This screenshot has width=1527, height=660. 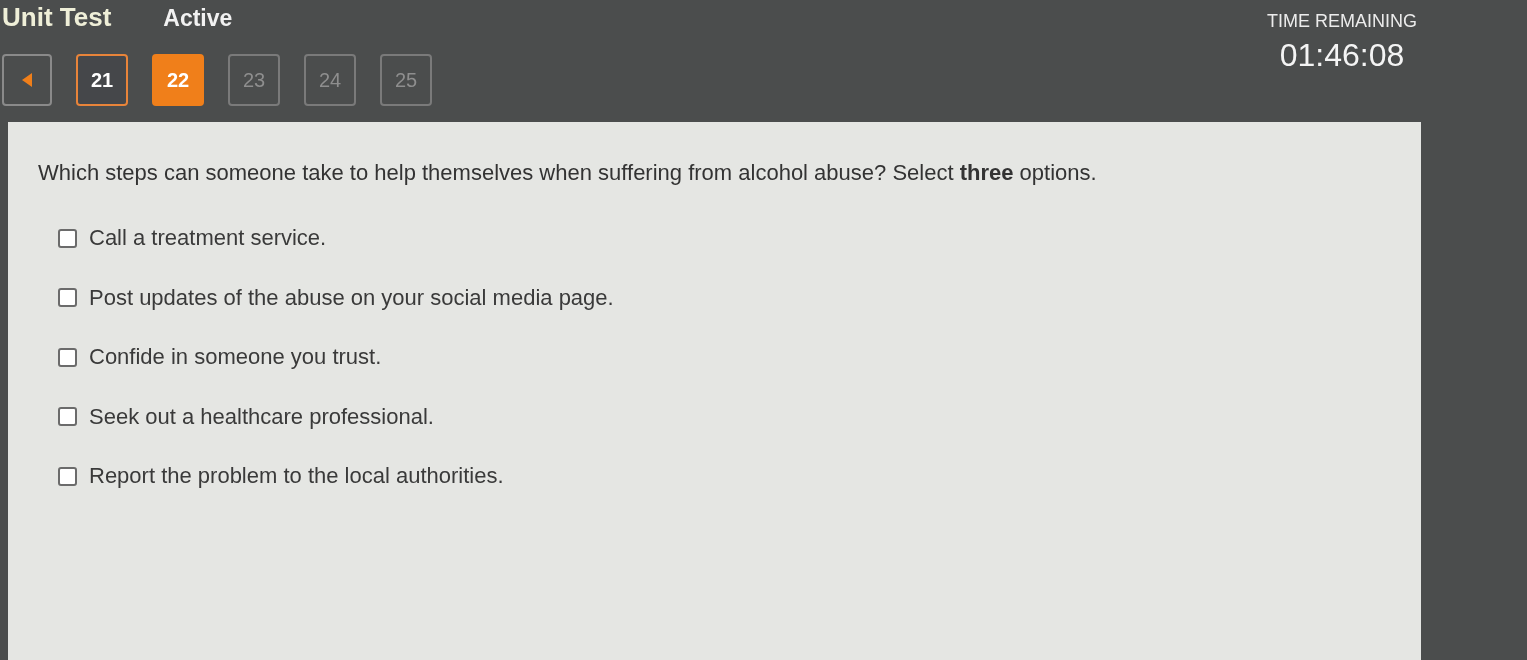 What do you see at coordinates (235, 357) in the screenshot?
I see `option-label: Confide in someone you trust.` at bounding box center [235, 357].